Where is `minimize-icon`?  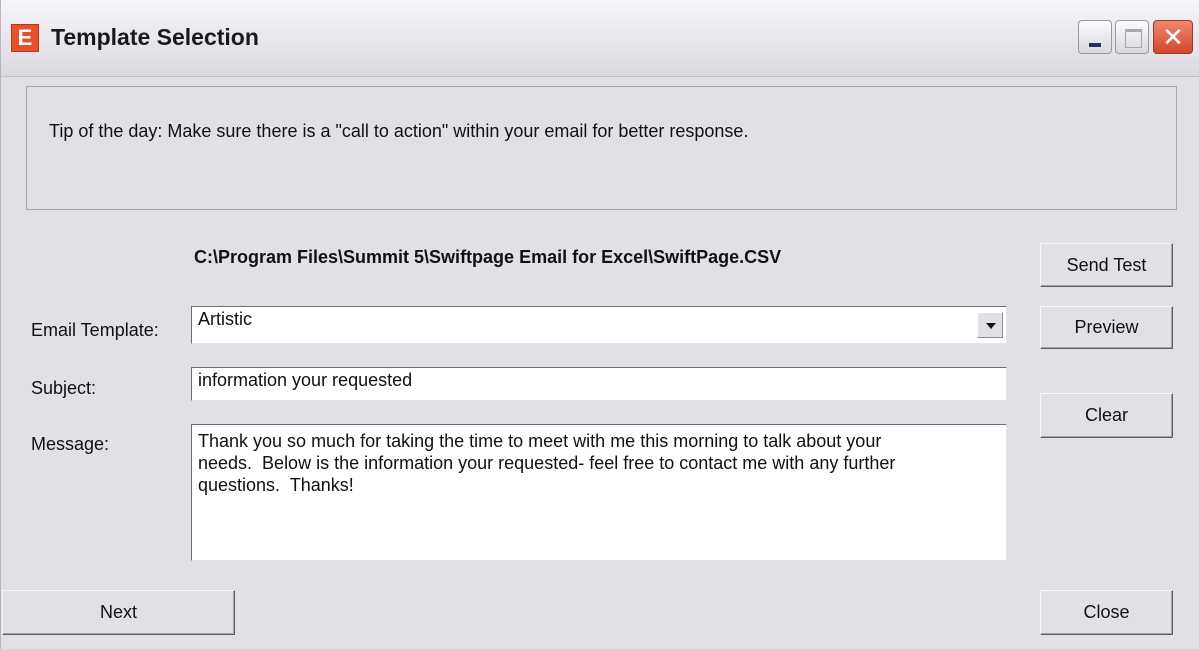 minimize-icon is located at coordinates (1095, 45).